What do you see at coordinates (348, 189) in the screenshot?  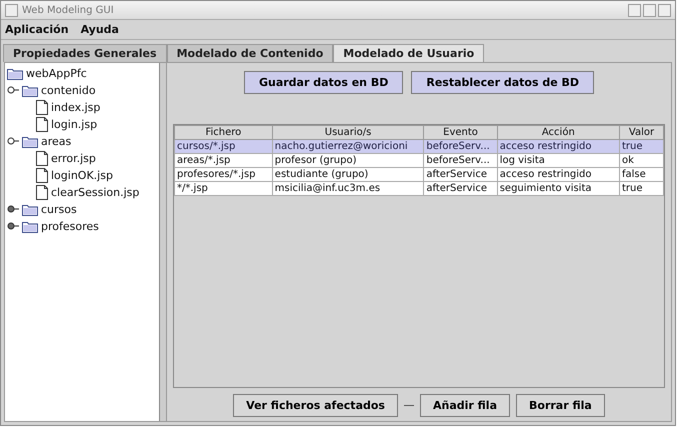 I see `table-cell: msicilia@inf.uc3m.es` at bounding box center [348, 189].